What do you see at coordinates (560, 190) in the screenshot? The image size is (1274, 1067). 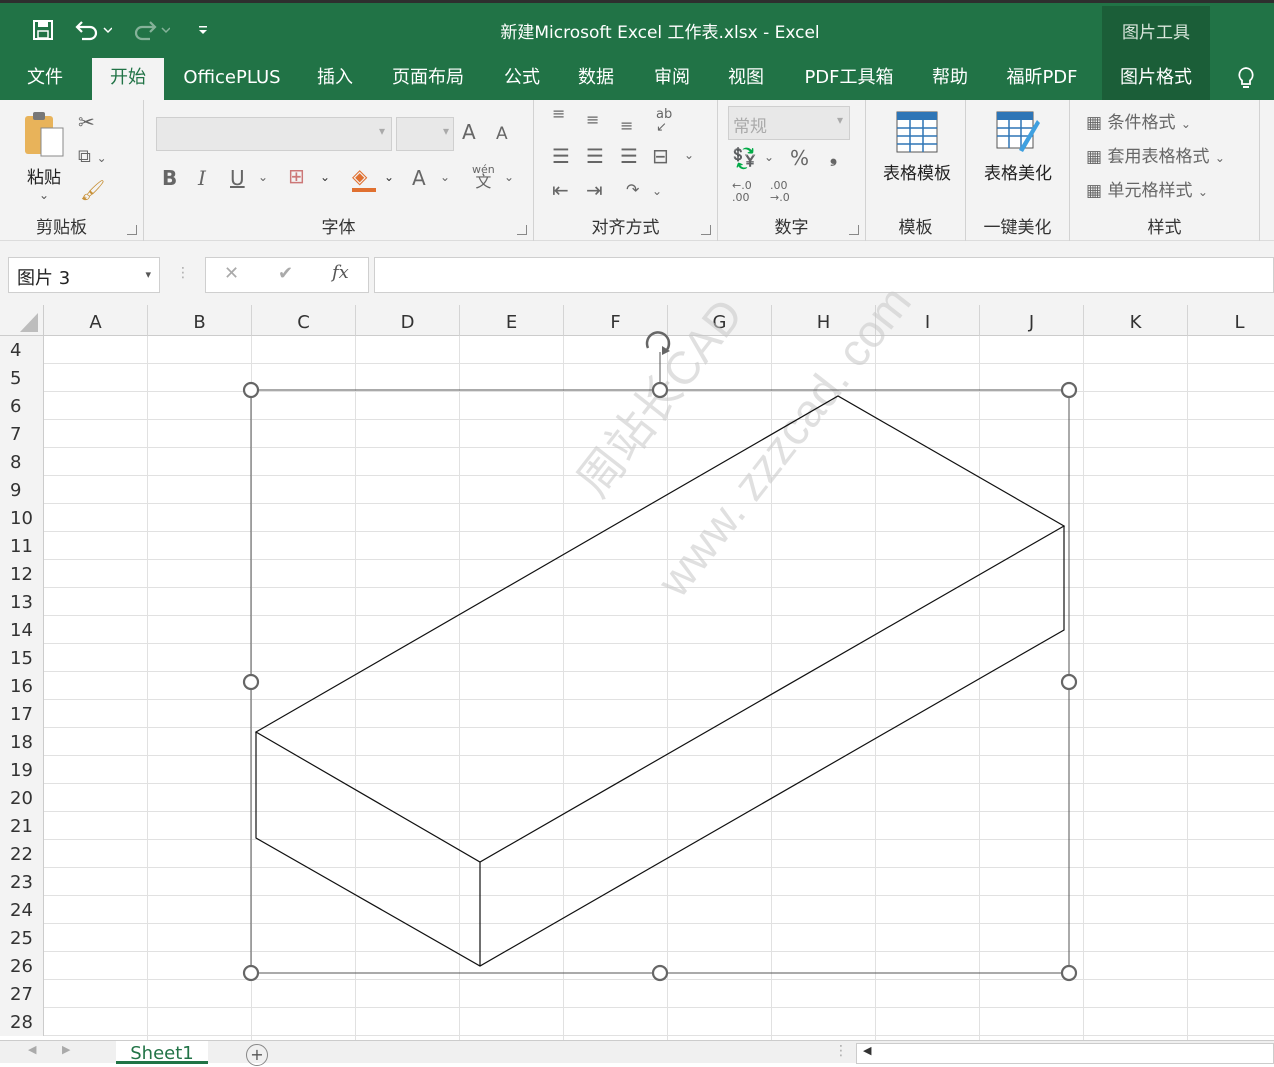 I see `decrease-indent-icon: ⇤` at bounding box center [560, 190].